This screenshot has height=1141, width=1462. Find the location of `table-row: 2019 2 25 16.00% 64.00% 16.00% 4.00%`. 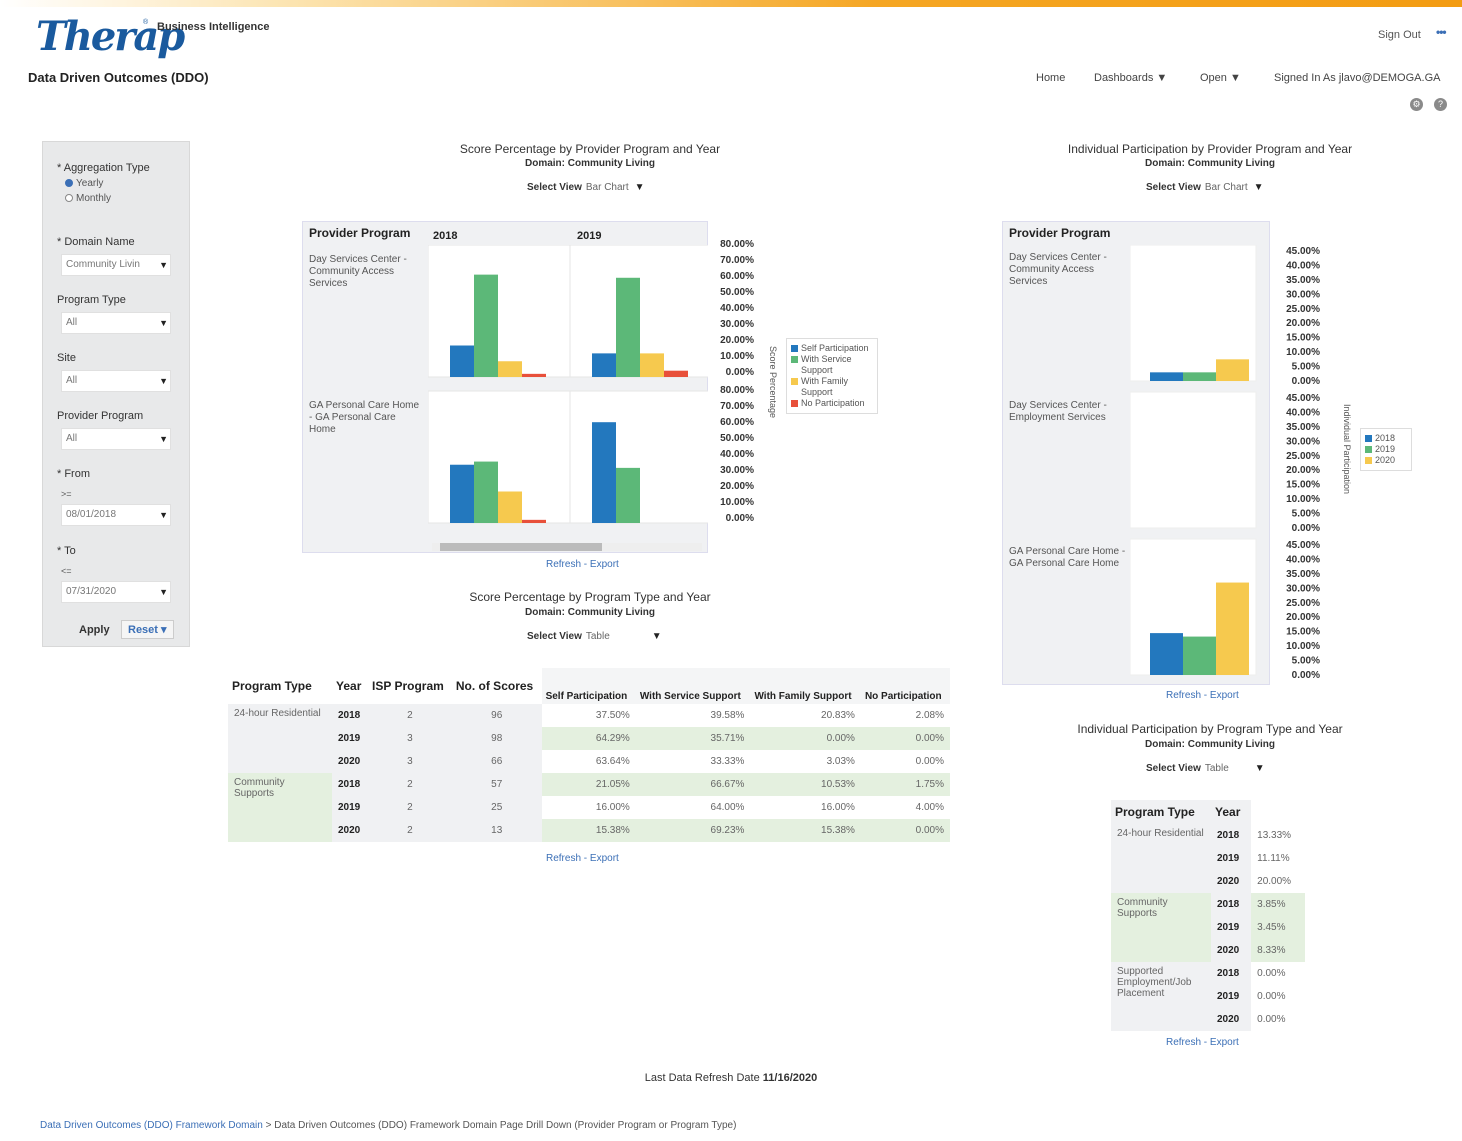

table-row: 2019 2 25 16.00% 64.00% 16.00% 4.00% is located at coordinates (589, 807).